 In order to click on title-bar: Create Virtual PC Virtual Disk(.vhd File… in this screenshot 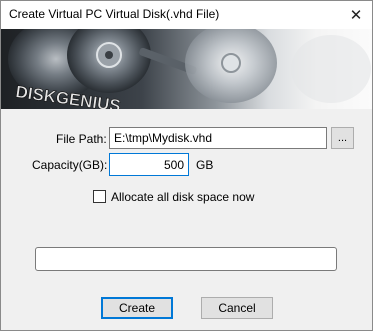, I will do `click(186, 15)`.